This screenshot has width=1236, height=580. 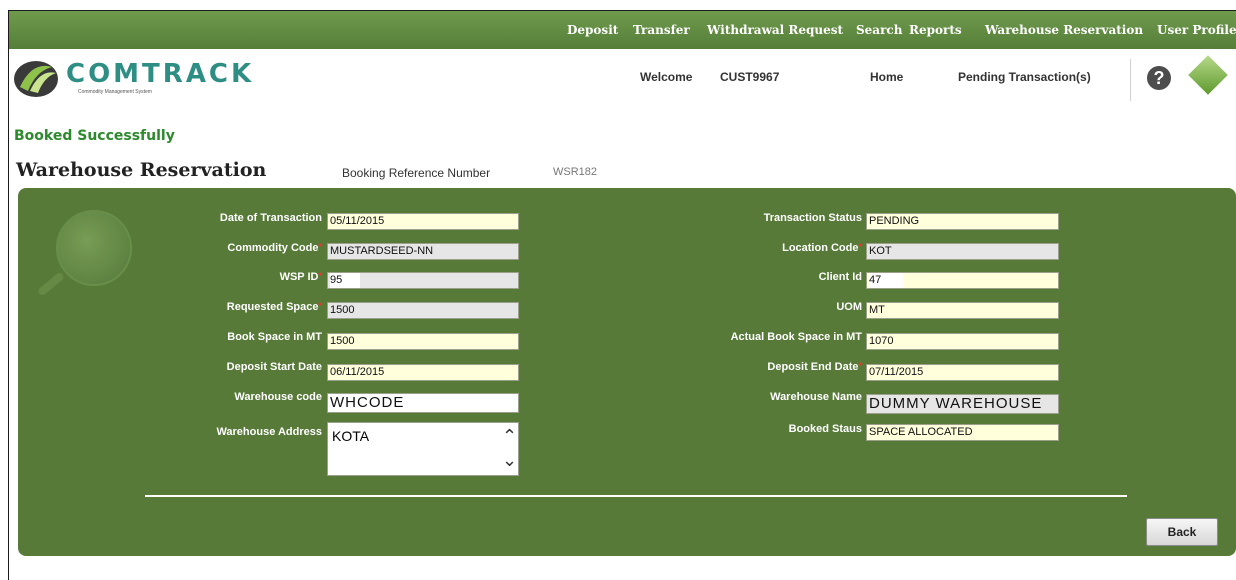 What do you see at coordinates (423, 310) in the screenshot?
I see `requested-space-field: 1500` at bounding box center [423, 310].